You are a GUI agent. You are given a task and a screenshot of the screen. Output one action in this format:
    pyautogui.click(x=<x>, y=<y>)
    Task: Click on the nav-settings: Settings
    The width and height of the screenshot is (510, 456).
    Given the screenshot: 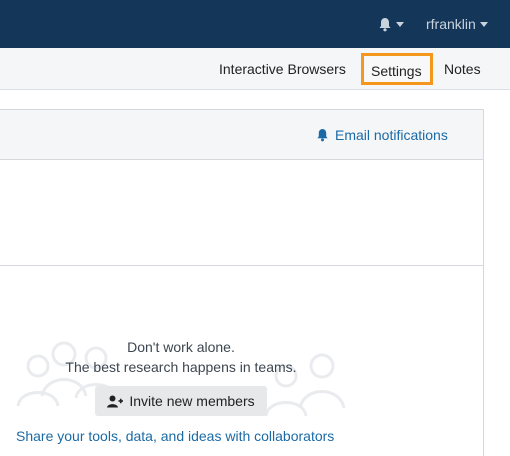 What is the action you would take?
    pyautogui.click(x=397, y=69)
    